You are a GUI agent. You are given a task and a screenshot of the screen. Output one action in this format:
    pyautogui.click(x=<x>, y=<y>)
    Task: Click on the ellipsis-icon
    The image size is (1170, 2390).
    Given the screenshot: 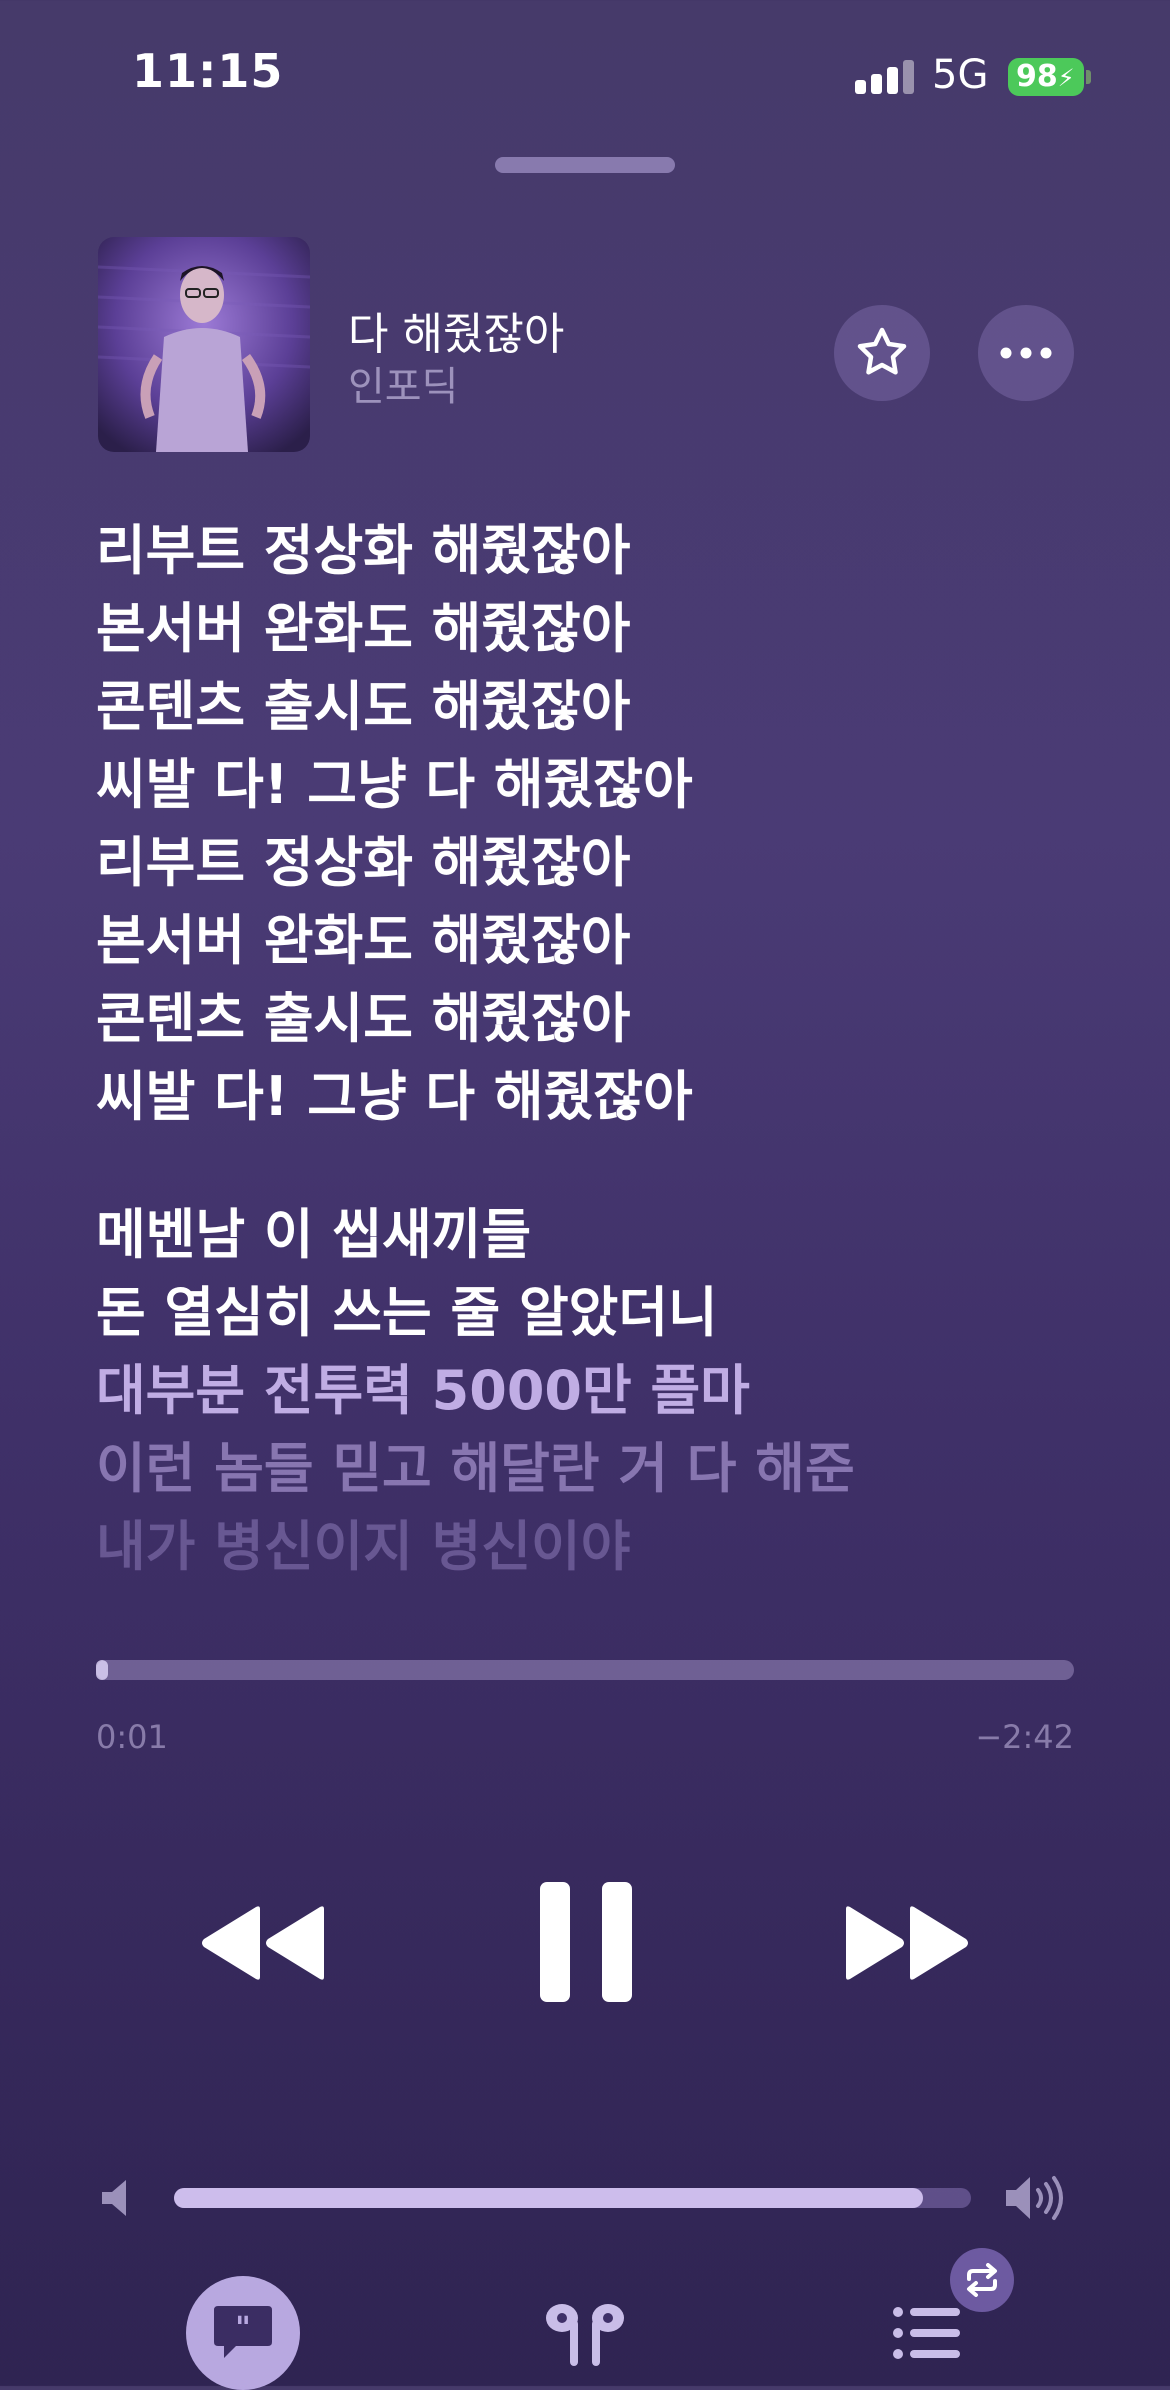 What is the action you would take?
    pyautogui.click(x=1026, y=353)
    